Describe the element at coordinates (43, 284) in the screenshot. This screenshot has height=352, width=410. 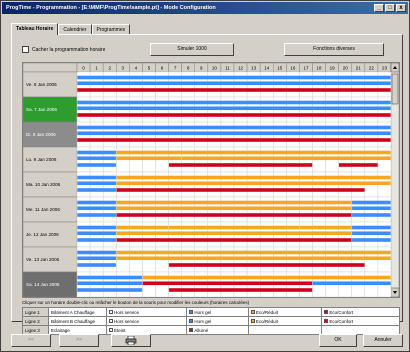
I see `day-label: Sa. 14 Jan 2006` at that location.